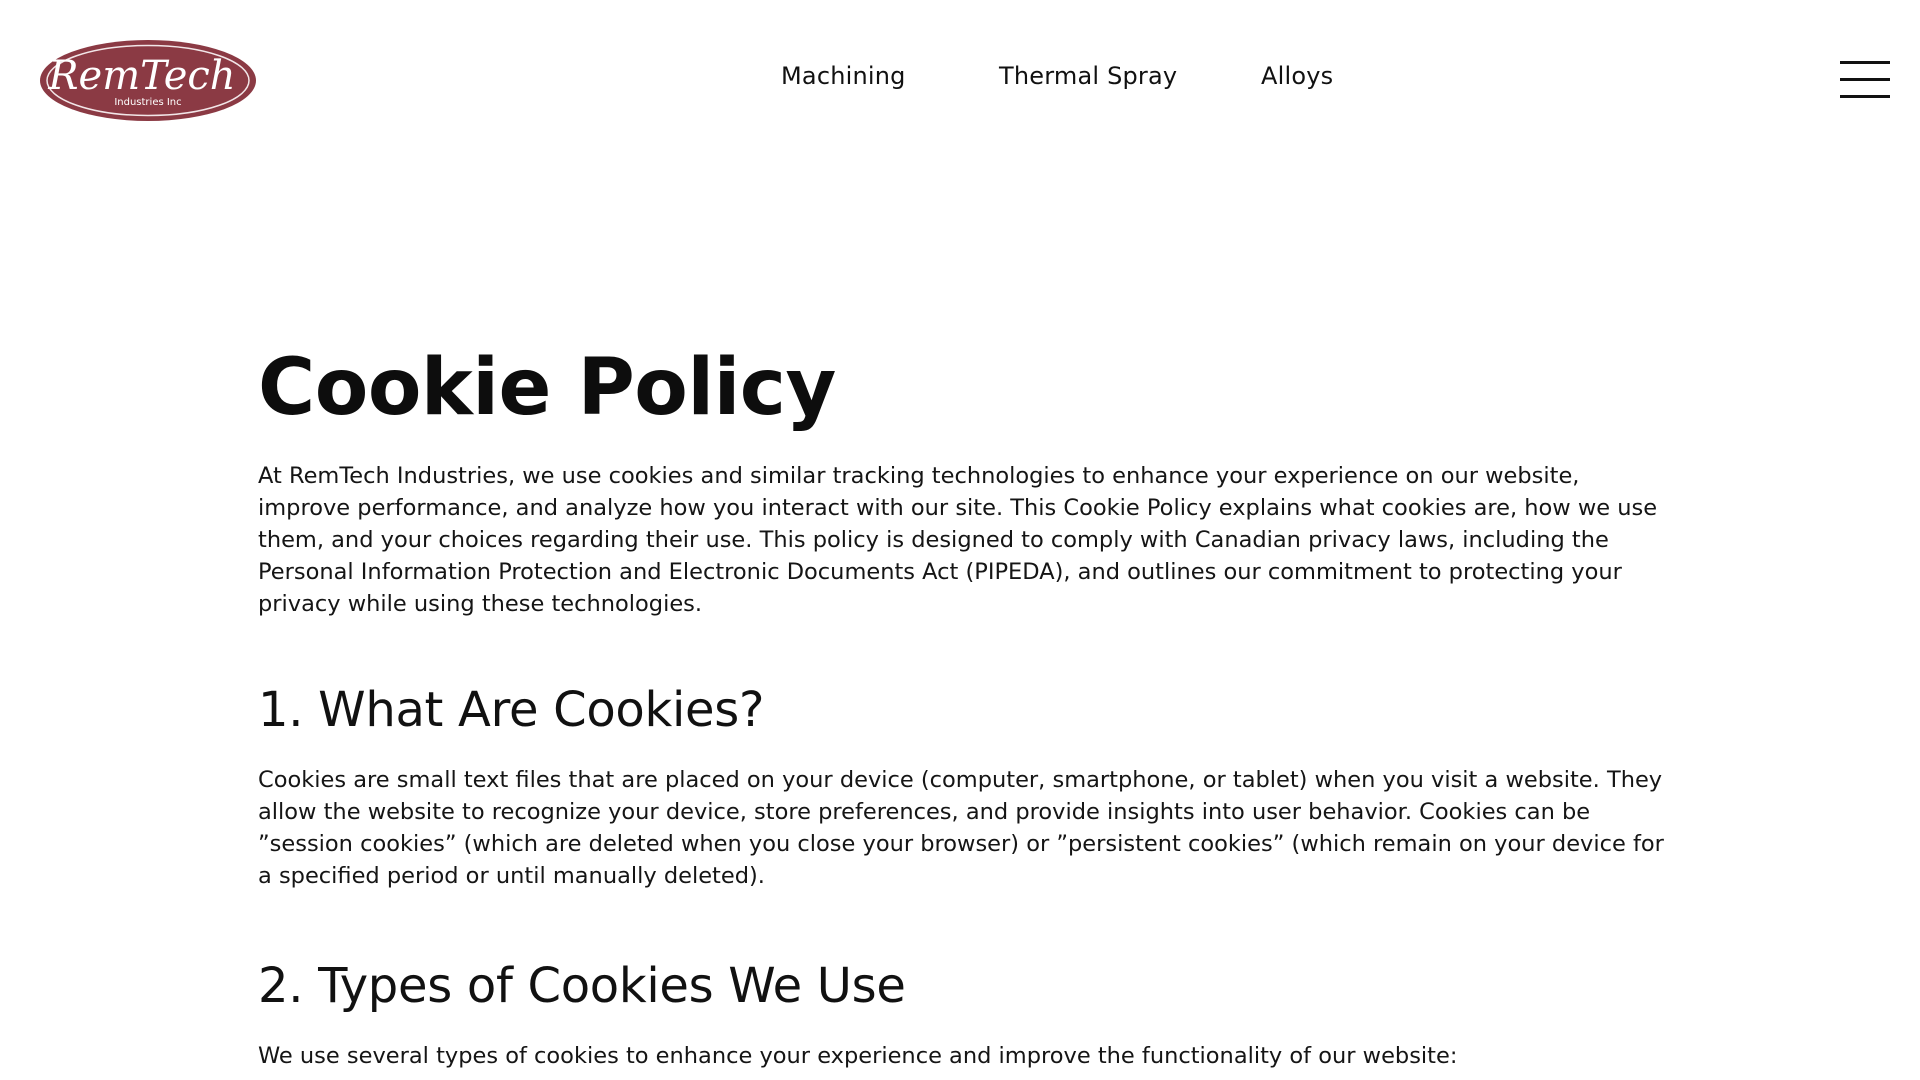  Describe the element at coordinates (843, 76) in the screenshot. I see `nav-link-machining: Machining` at that location.